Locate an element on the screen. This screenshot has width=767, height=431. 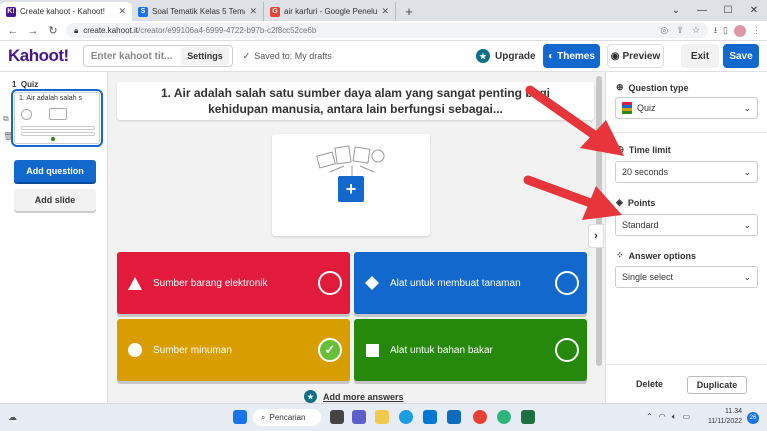
date-text: 11/11/2022 is located at coordinates (725, 421).